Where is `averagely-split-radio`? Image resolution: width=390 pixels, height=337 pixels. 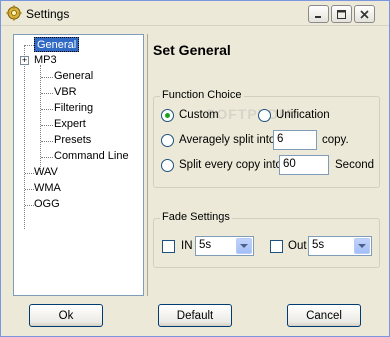 averagely-split-radio is located at coordinates (167, 140).